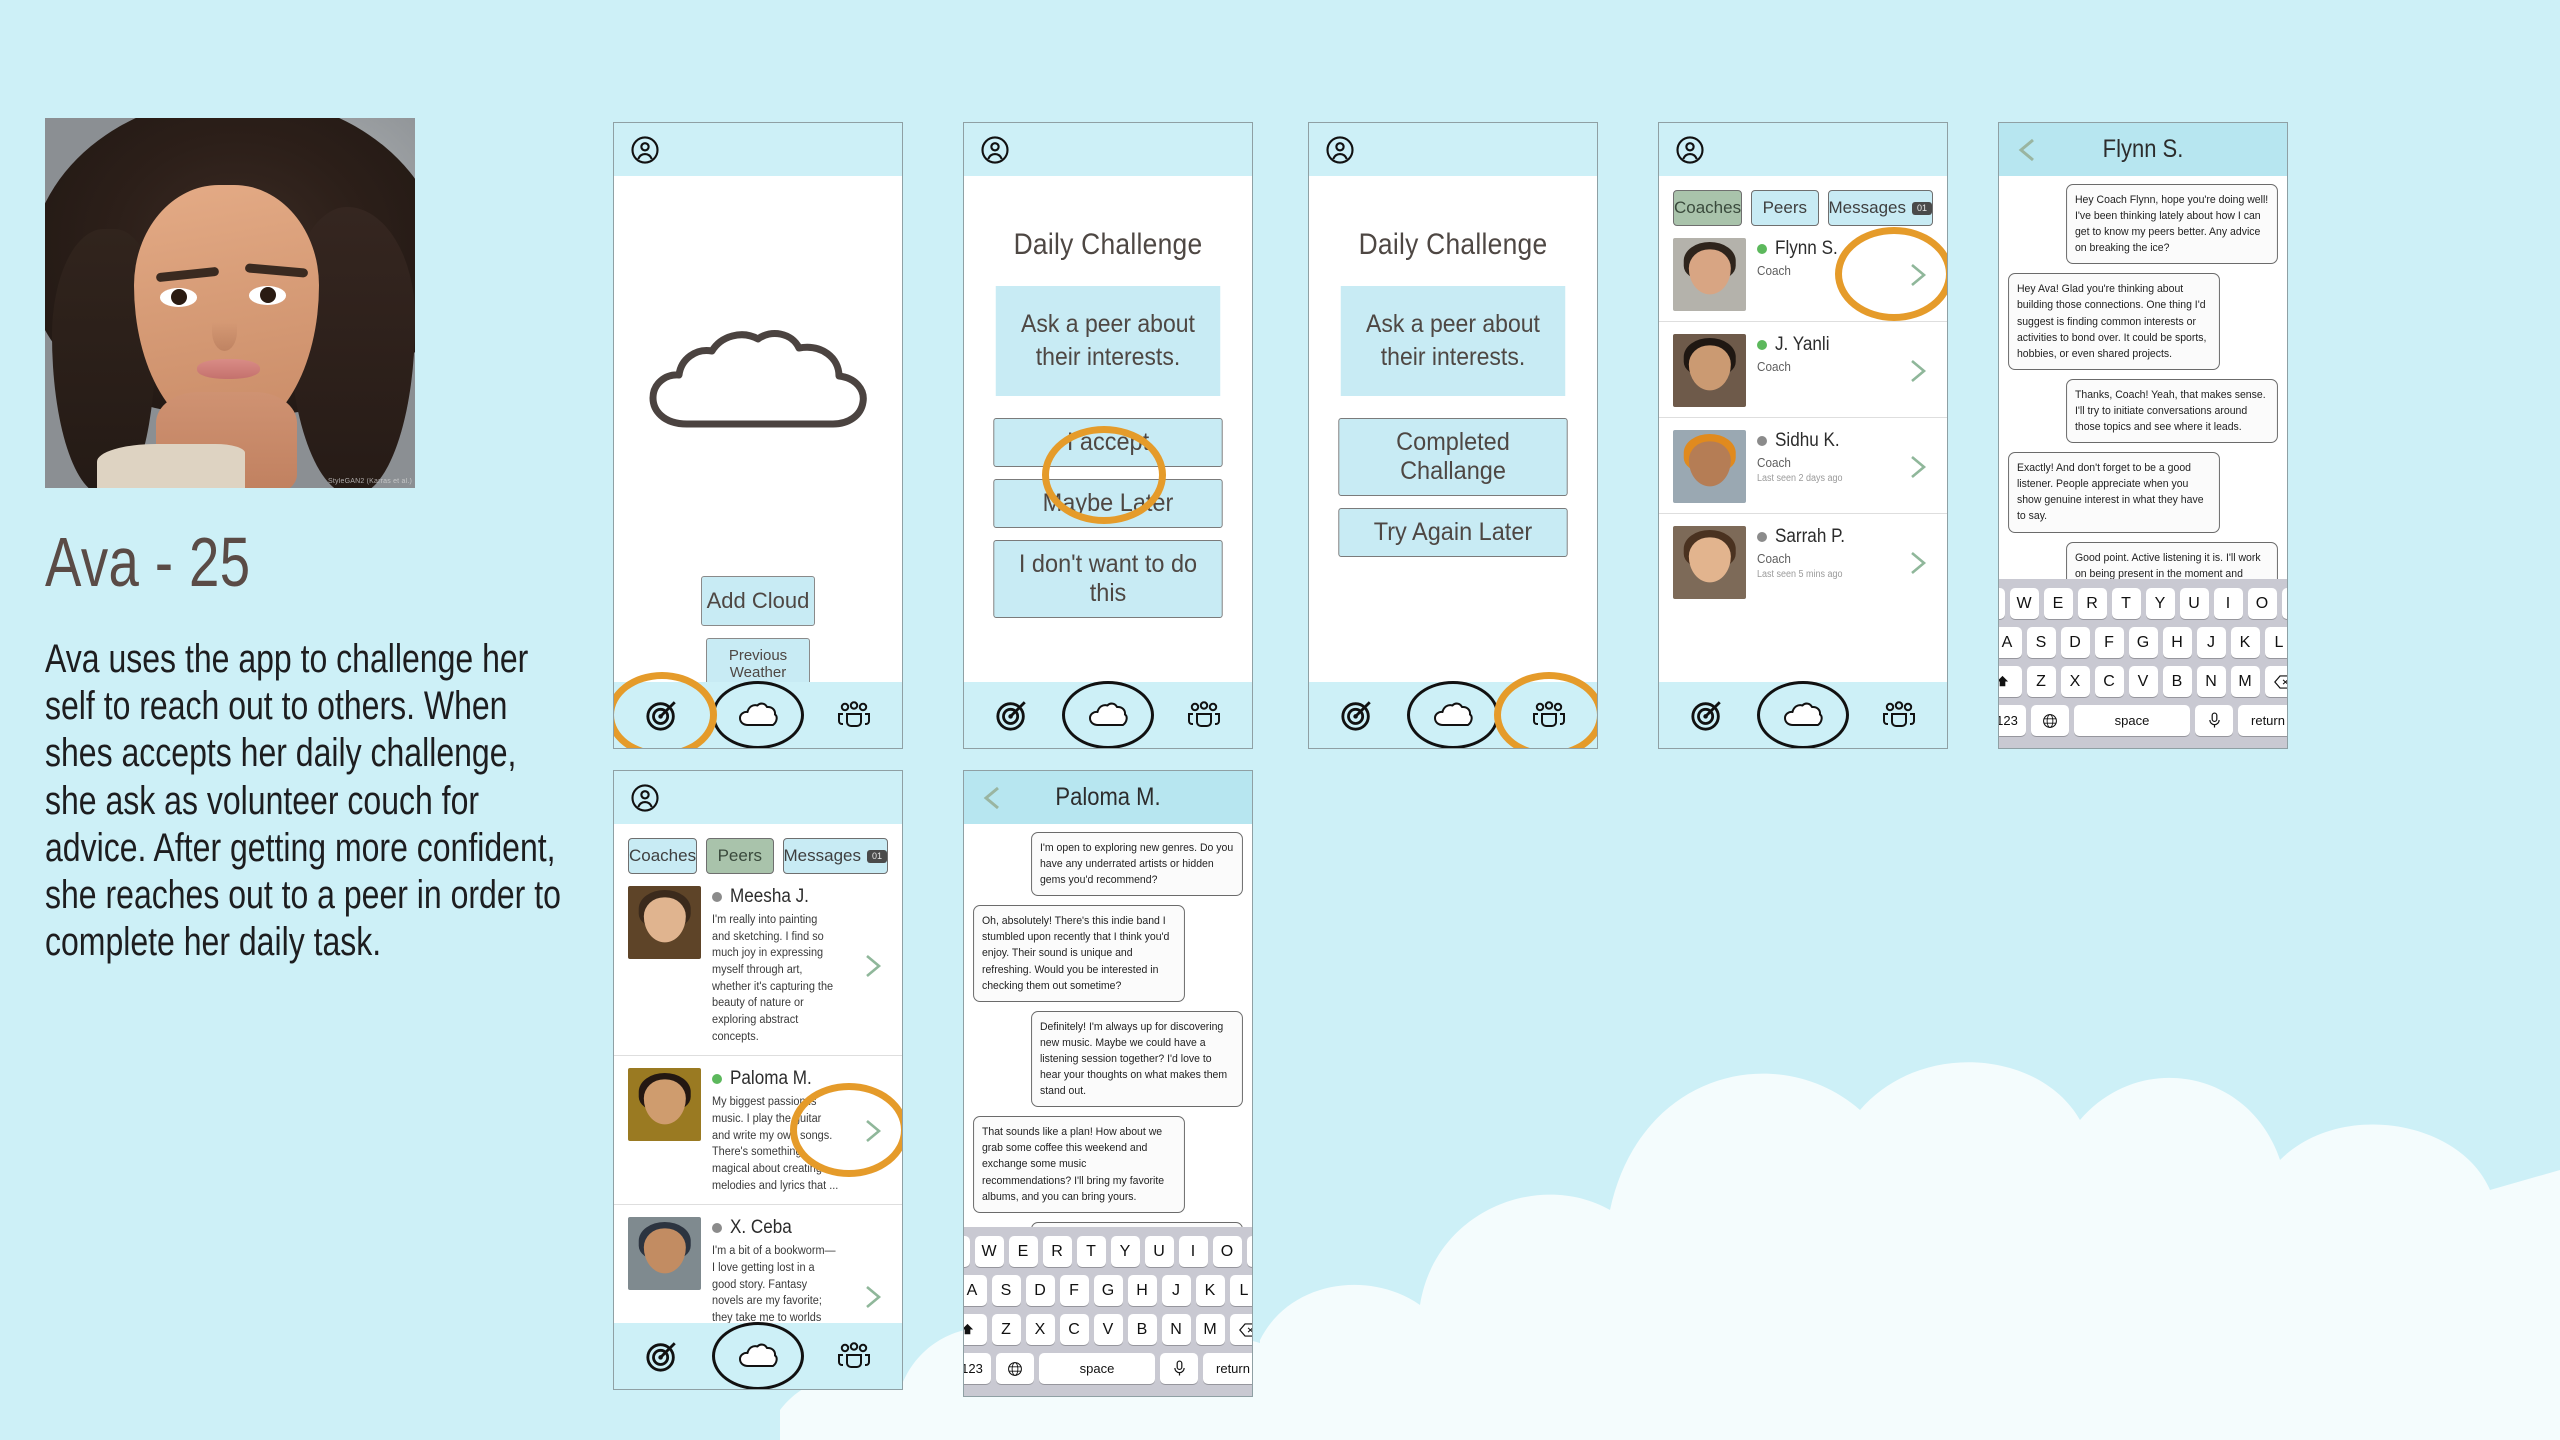 The height and width of the screenshot is (1440, 2560). Describe the element at coordinates (2275, 681) in the screenshot. I see `backspace-icon` at that location.